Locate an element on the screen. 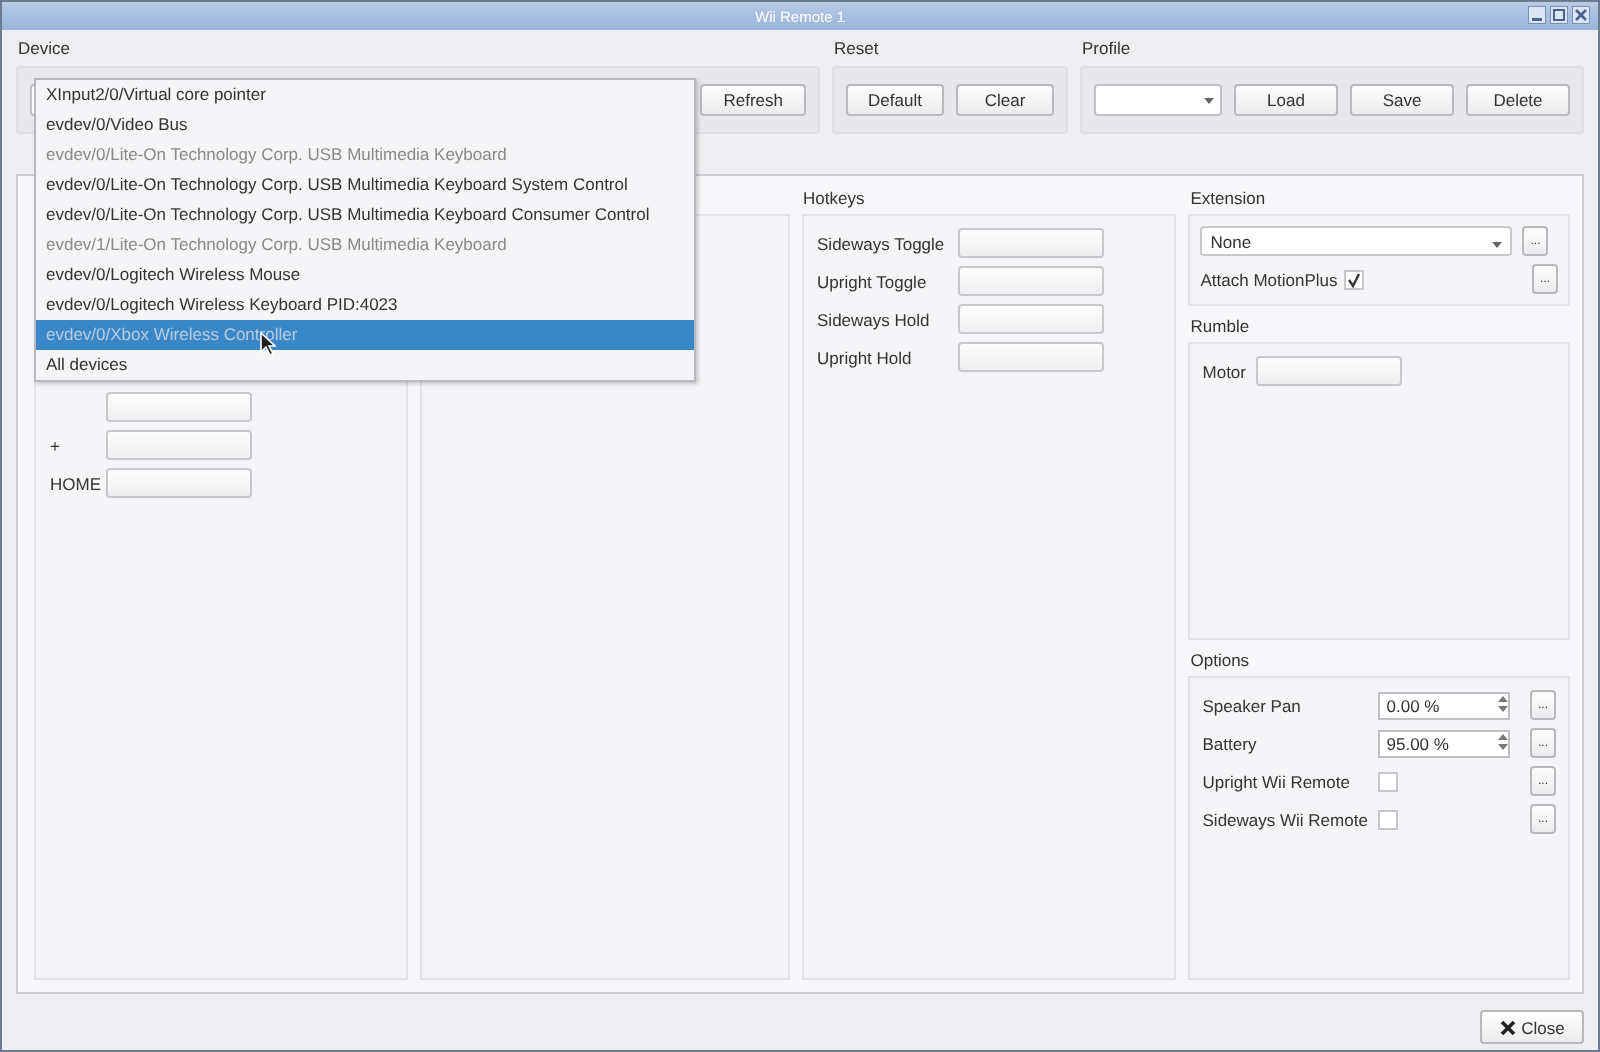 This screenshot has width=1600, height=1052. extension-select: None is located at coordinates (1356, 241).